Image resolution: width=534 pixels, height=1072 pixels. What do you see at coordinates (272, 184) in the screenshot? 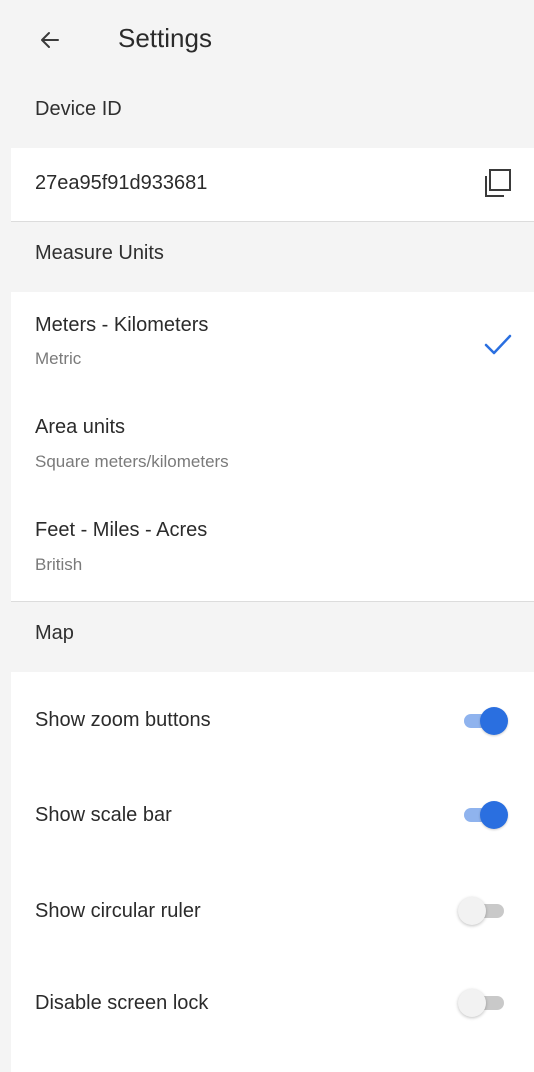
I see `device-id-row: 27ea95f91d933681` at bounding box center [272, 184].